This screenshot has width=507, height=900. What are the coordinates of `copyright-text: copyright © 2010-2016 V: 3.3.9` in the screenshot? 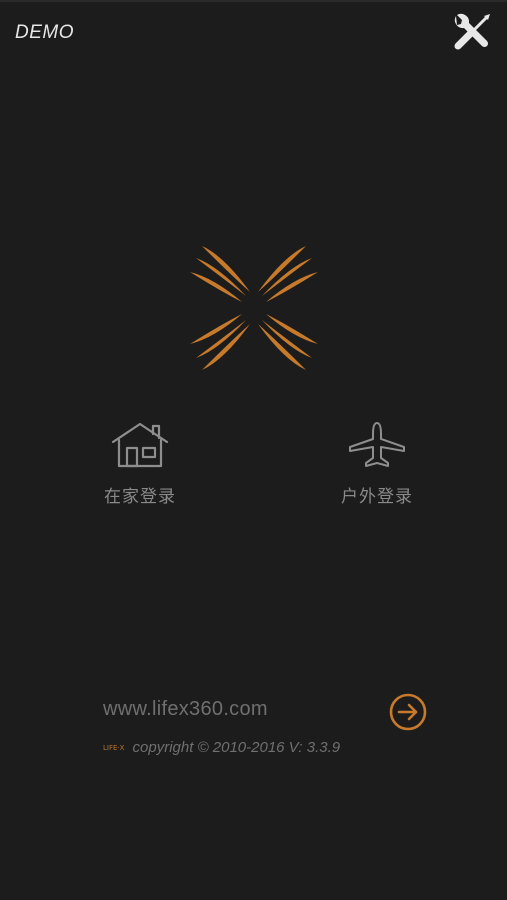 It's located at (236, 747).